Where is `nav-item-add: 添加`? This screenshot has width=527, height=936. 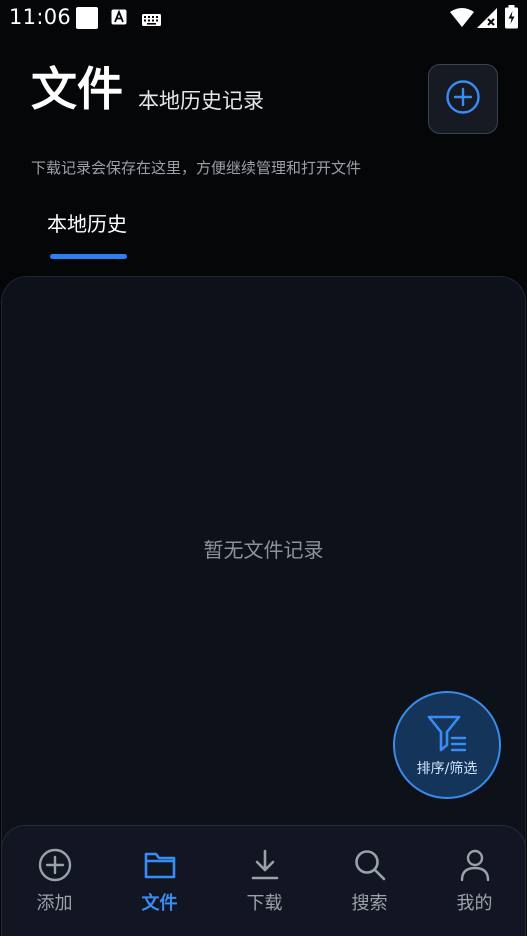
nav-item-add: 添加 is located at coordinates (54, 880).